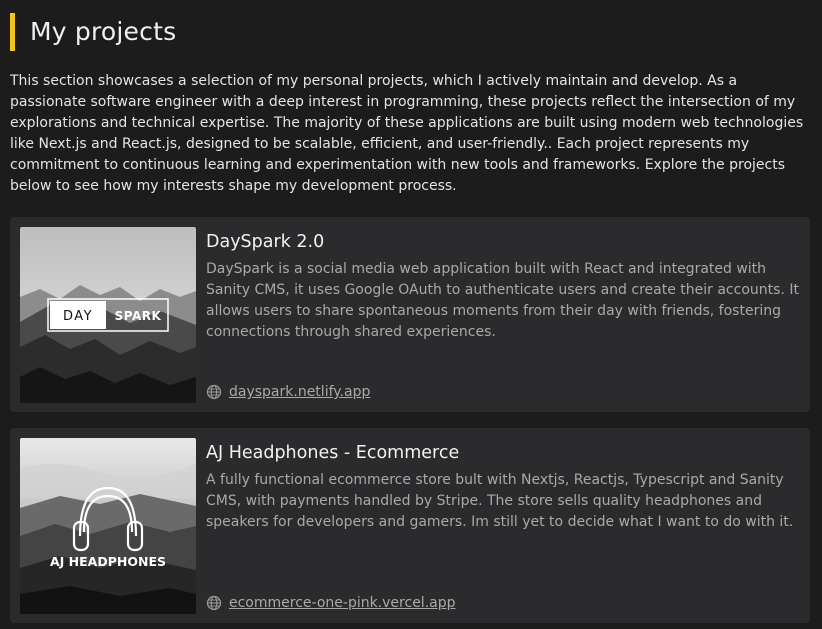  I want to click on project-link-dayspark: dayspark.netlify.app, so click(299, 392).